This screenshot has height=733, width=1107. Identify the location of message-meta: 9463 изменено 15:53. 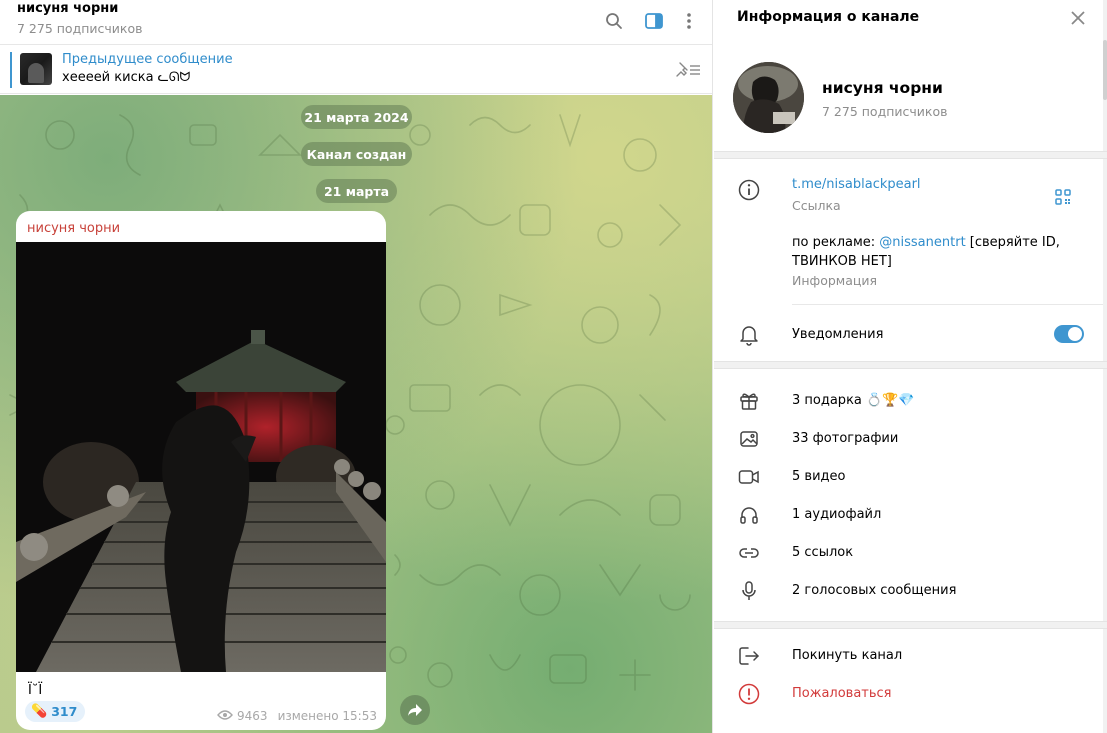
(297, 716).